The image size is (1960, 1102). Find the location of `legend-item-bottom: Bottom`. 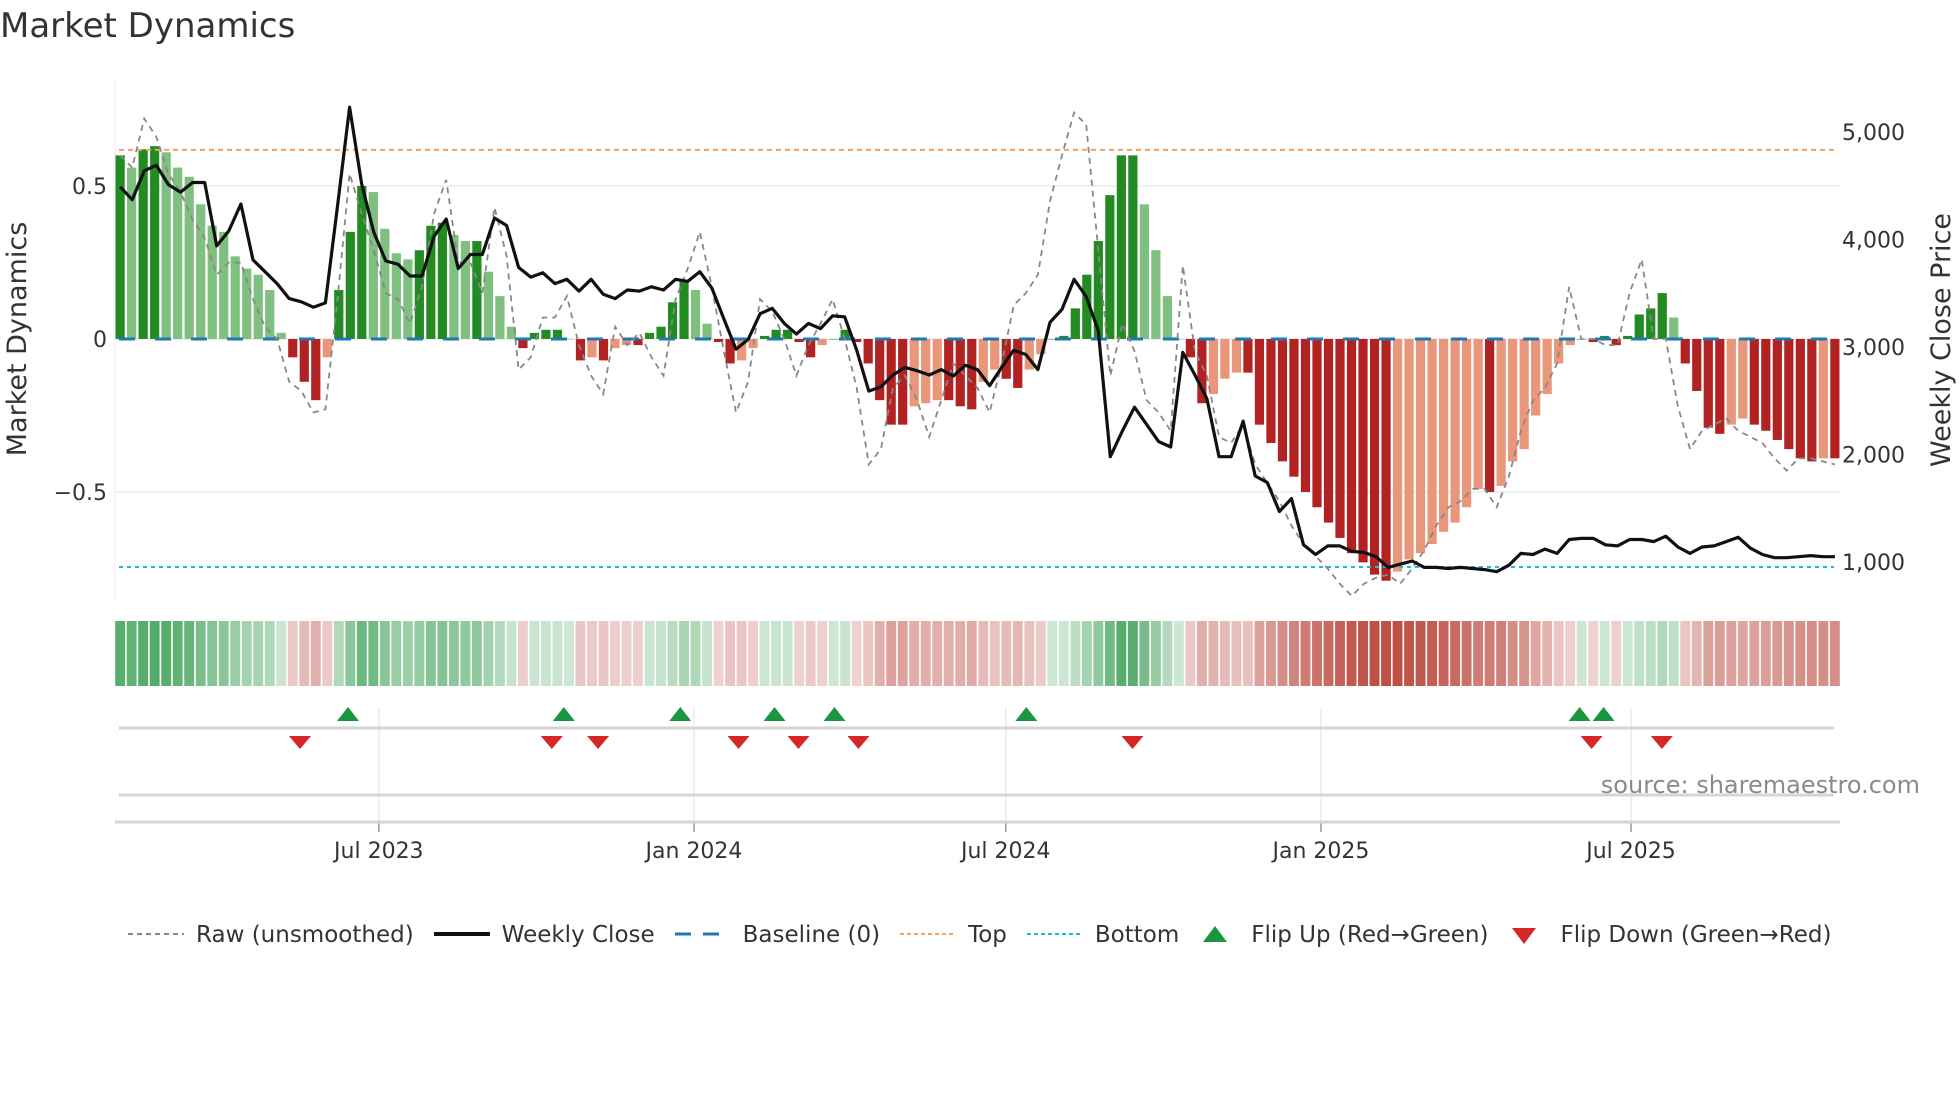

legend-item-bottom: Bottom is located at coordinates (1103, 935).